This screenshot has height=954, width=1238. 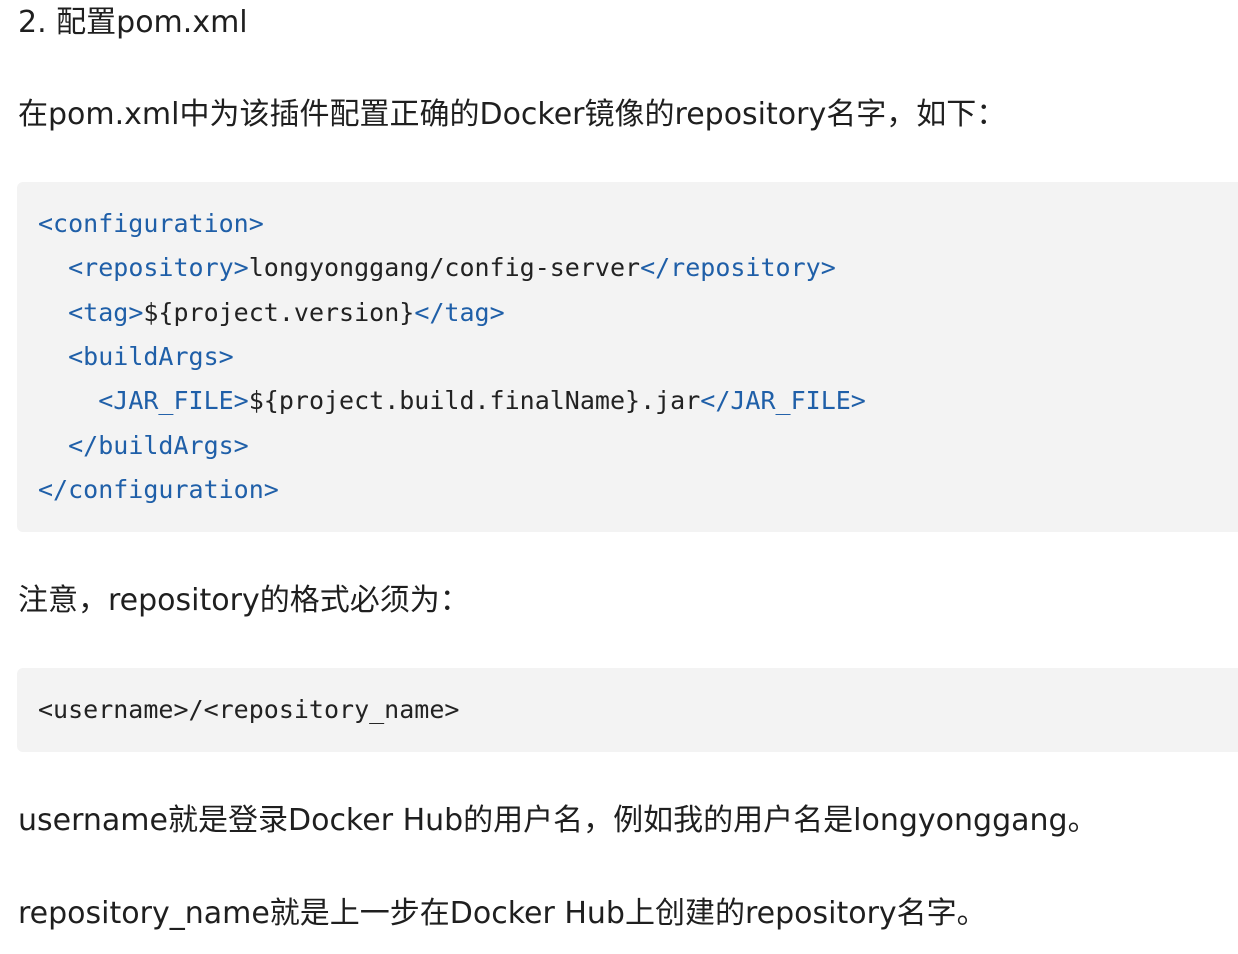 I want to click on xml-open-tag: <JAR_FILE>, so click(x=173, y=400).